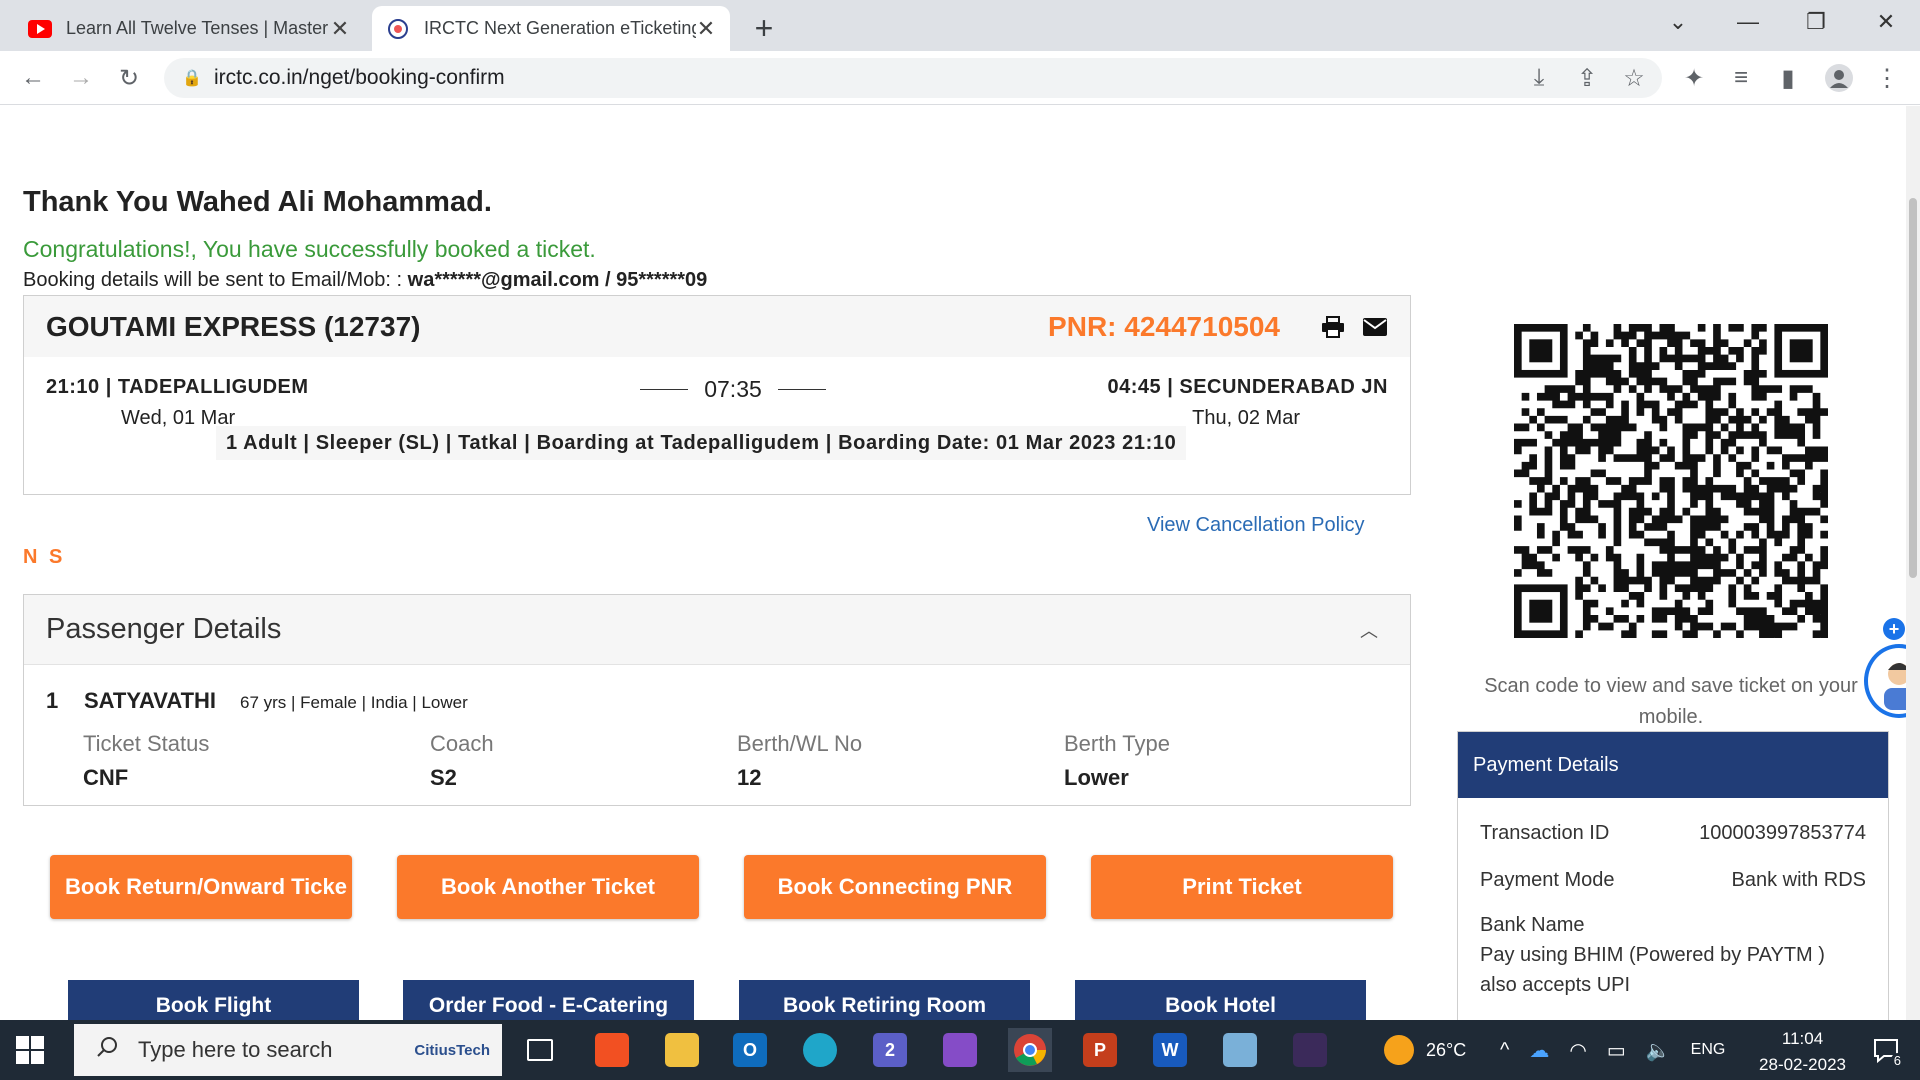 The image size is (1920, 1080). Describe the element at coordinates (1802, 1052) in the screenshot. I see `system-clock: 11:04 28-02-2023` at that location.